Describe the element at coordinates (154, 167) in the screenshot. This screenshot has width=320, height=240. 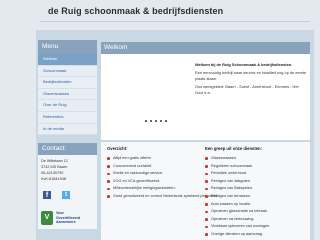
I see `overzicht-item: Concurrerend uurtarief.` at that location.